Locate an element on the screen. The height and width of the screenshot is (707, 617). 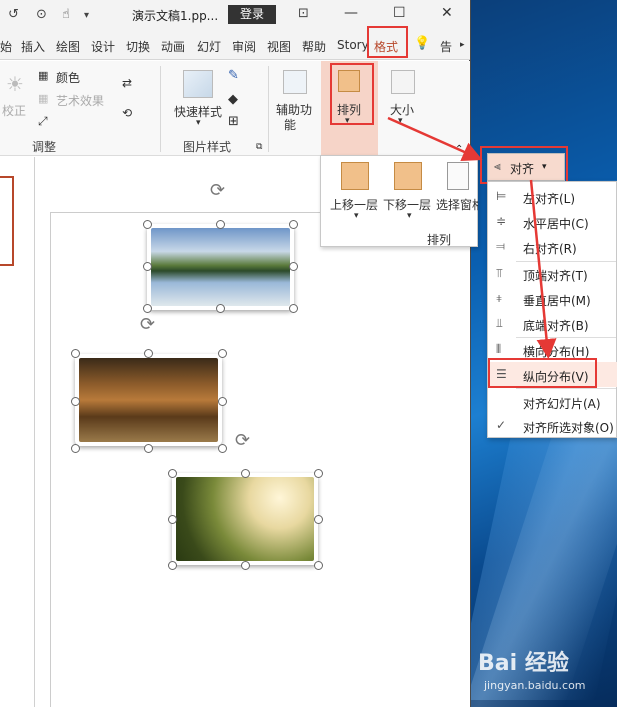
align-right-icon: ⫤ is located at coordinates (501, 246).